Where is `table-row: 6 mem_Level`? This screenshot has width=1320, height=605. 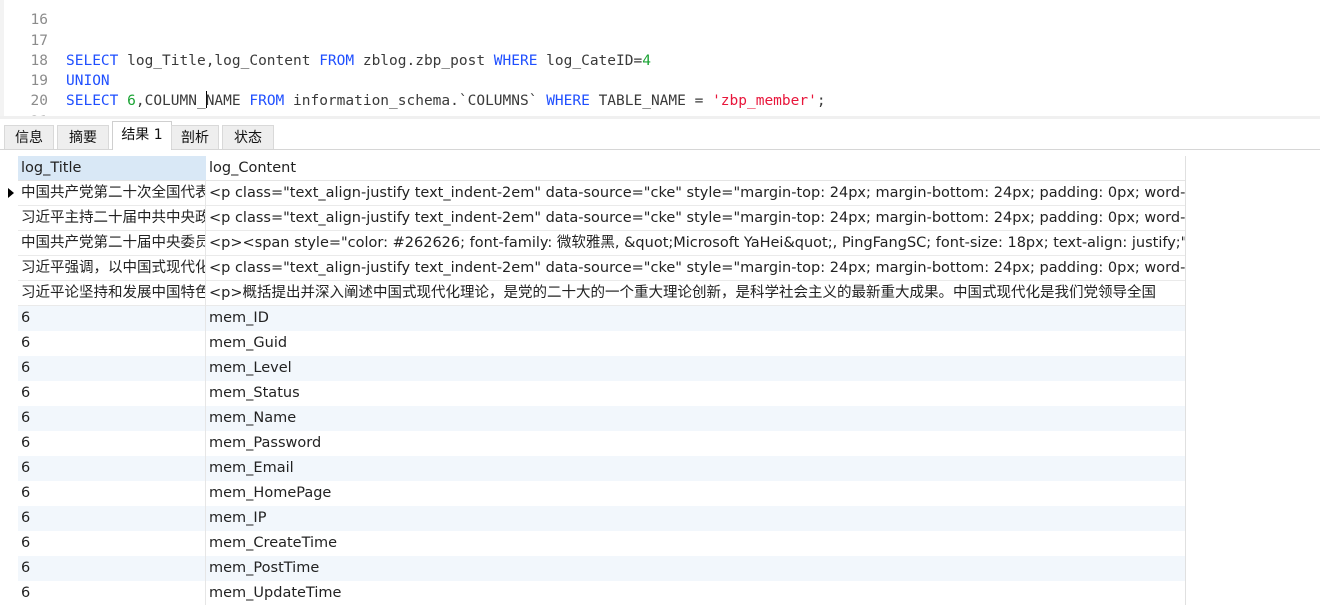 table-row: 6 mem_Level is located at coordinates (602, 368).